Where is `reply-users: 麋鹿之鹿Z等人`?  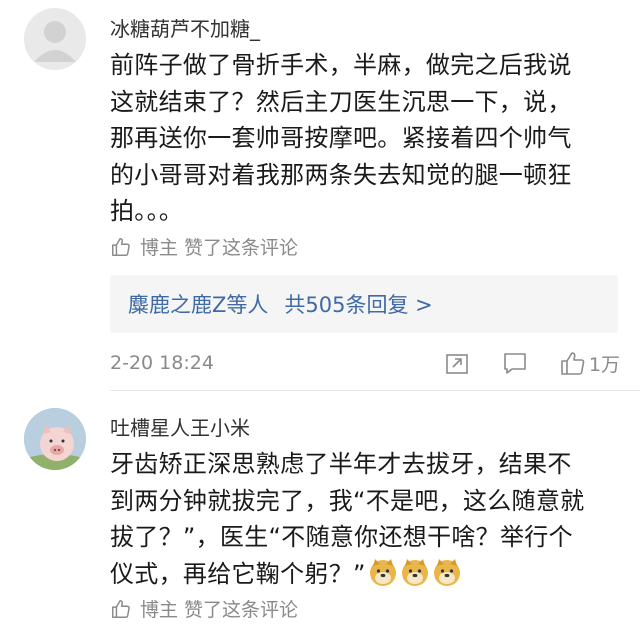
reply-users: 麋鹿之鹿Z等人 is located at coordinates (198, 304).